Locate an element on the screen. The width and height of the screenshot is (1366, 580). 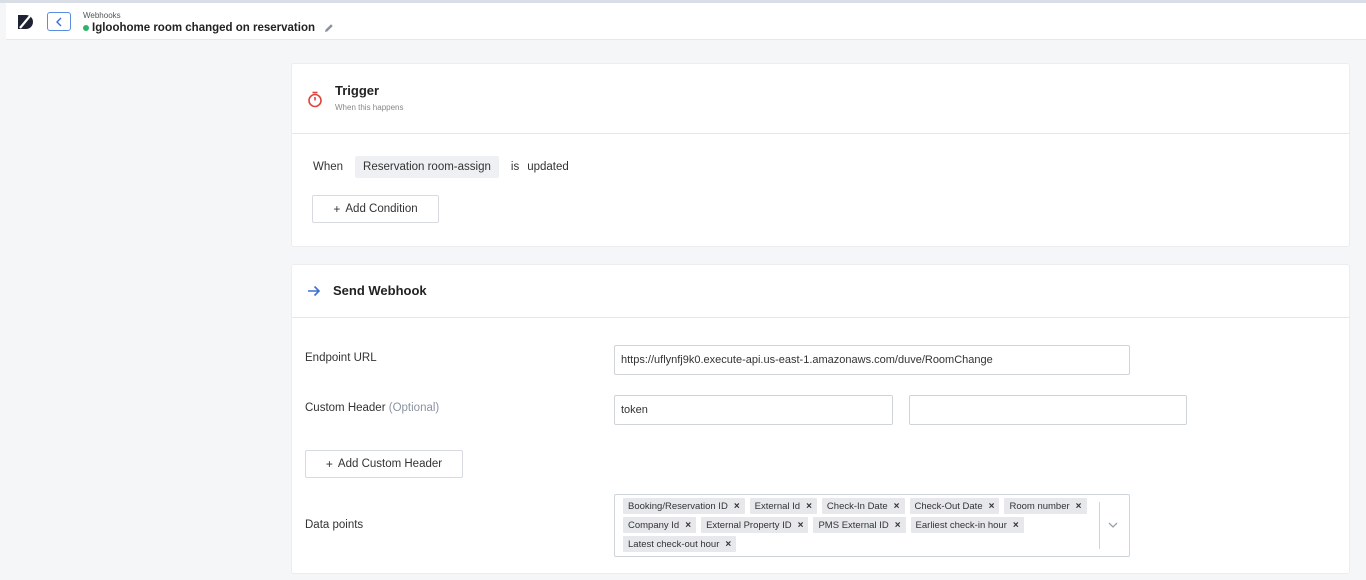
condition-when-label: When is located at coordinates (328, 167).